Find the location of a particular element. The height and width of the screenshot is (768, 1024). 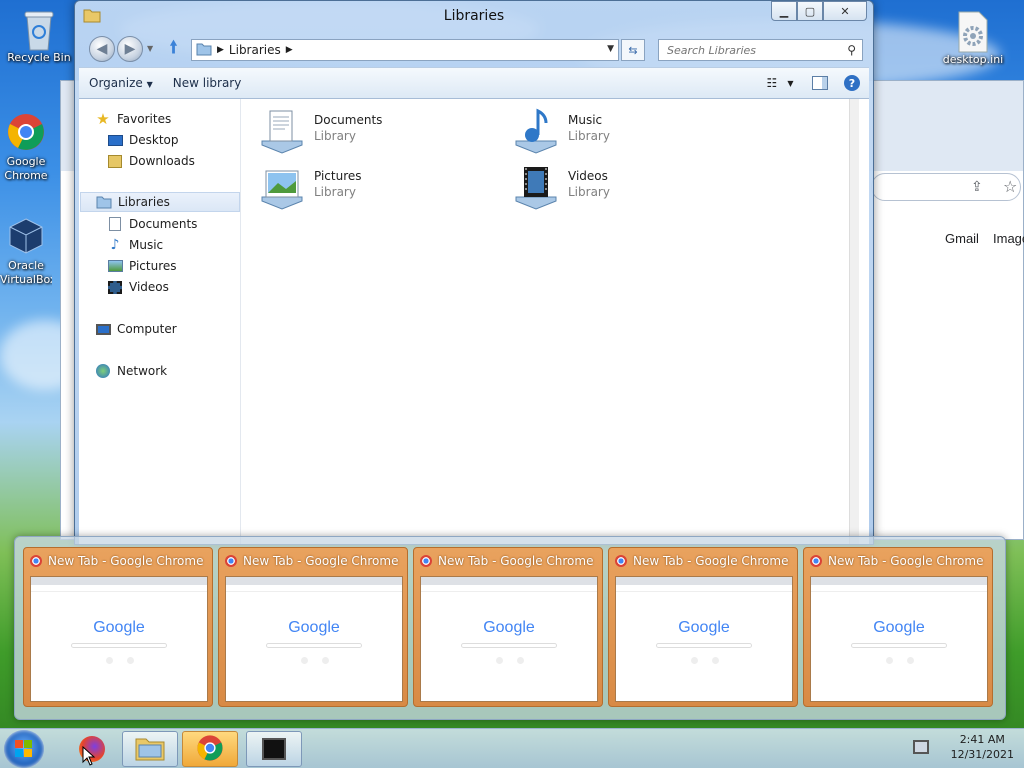

search-box: ⚲ is located at coordinates (760, 50).